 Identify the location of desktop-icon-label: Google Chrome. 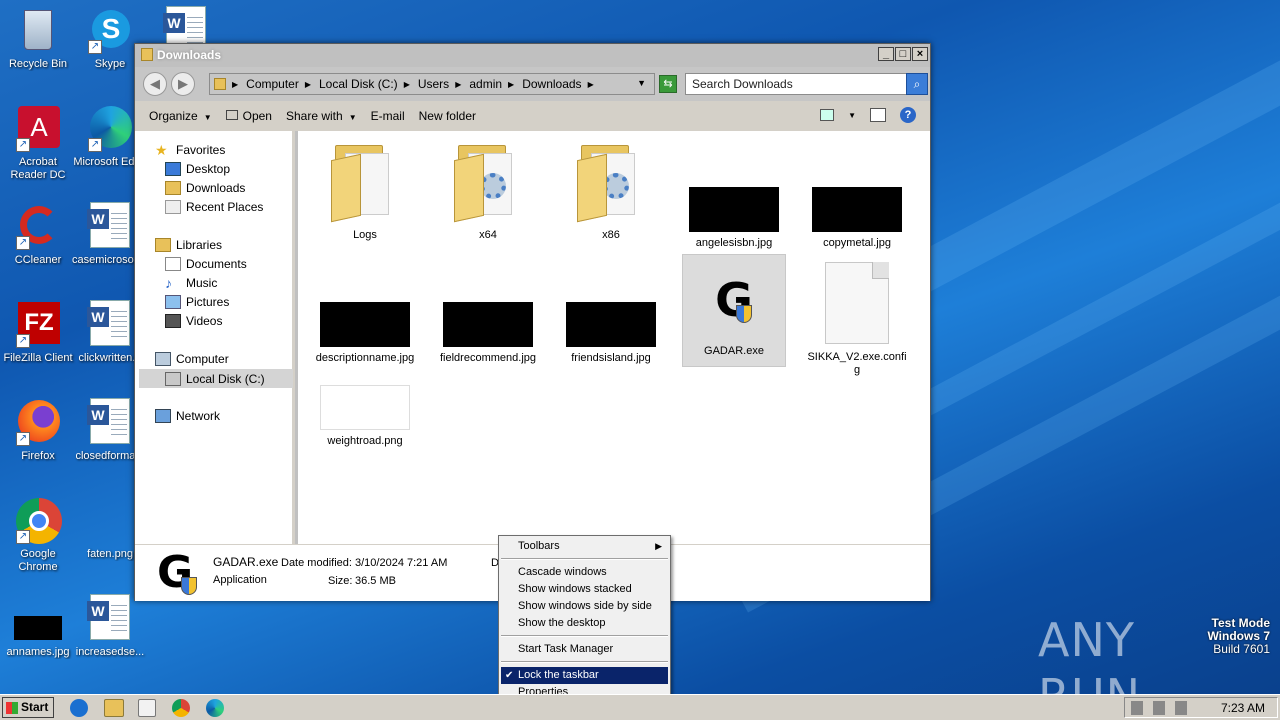
(38, 560).